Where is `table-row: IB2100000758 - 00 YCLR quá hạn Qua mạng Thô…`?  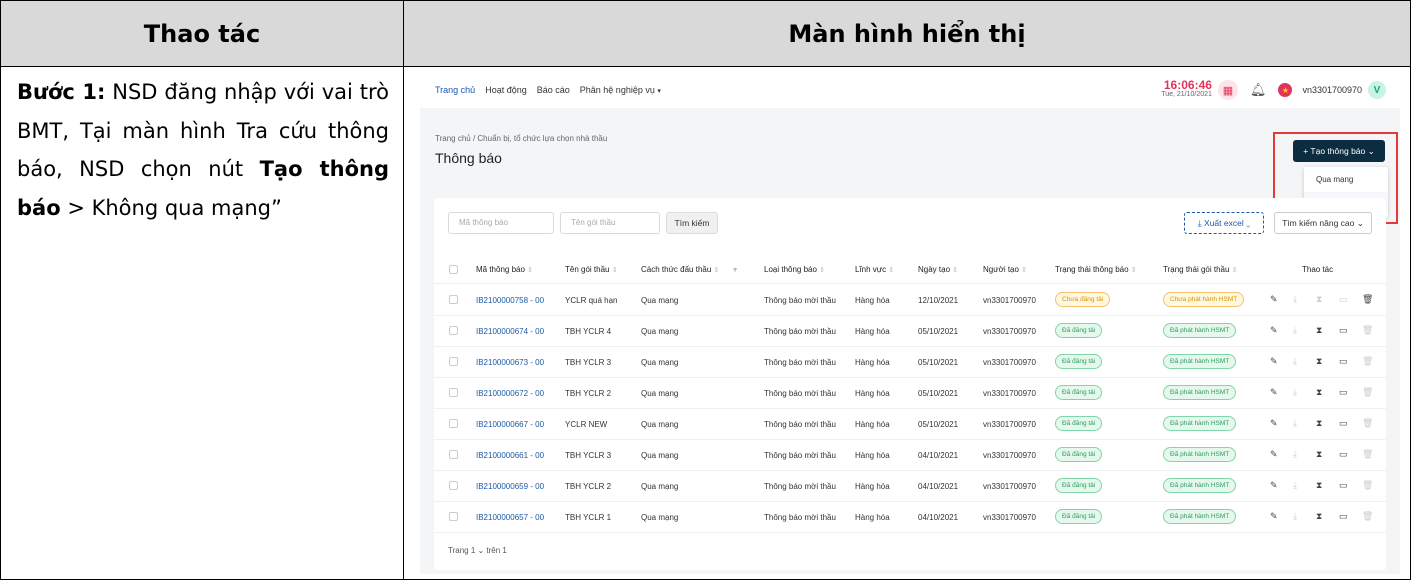 table-row: IB2100000758 - 00 YCLR quá hạn Qua mạng Thô… is located at coordinates (910, 300).